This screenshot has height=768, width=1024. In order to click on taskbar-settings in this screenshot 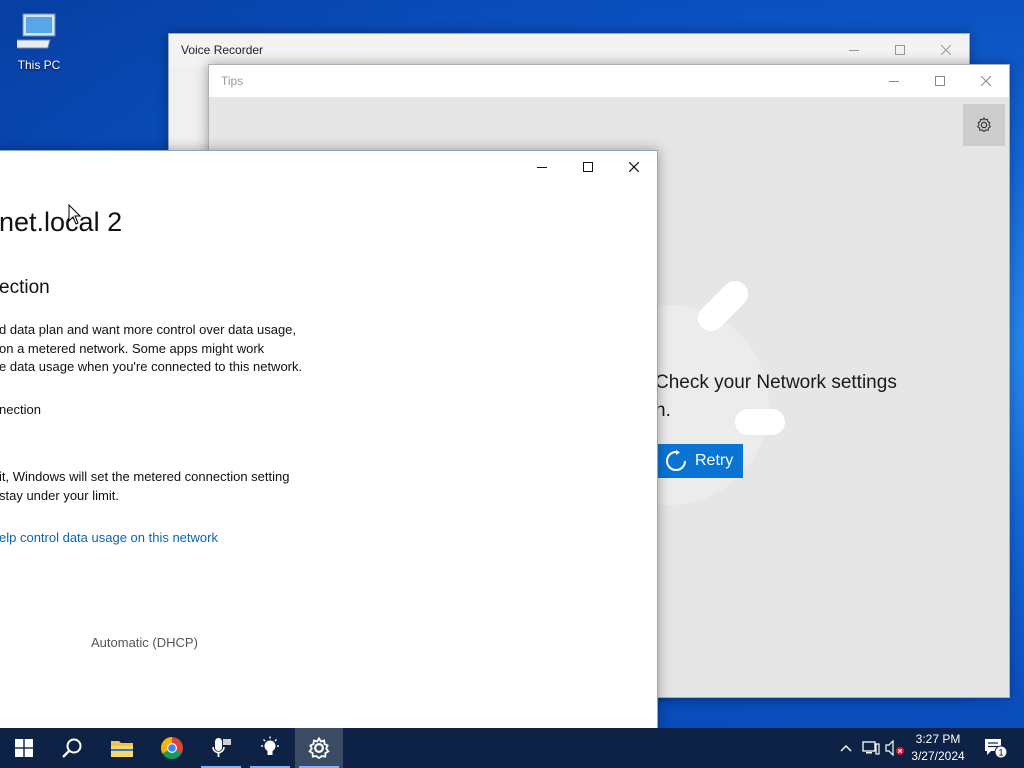, I will do `click(319, 748)`.